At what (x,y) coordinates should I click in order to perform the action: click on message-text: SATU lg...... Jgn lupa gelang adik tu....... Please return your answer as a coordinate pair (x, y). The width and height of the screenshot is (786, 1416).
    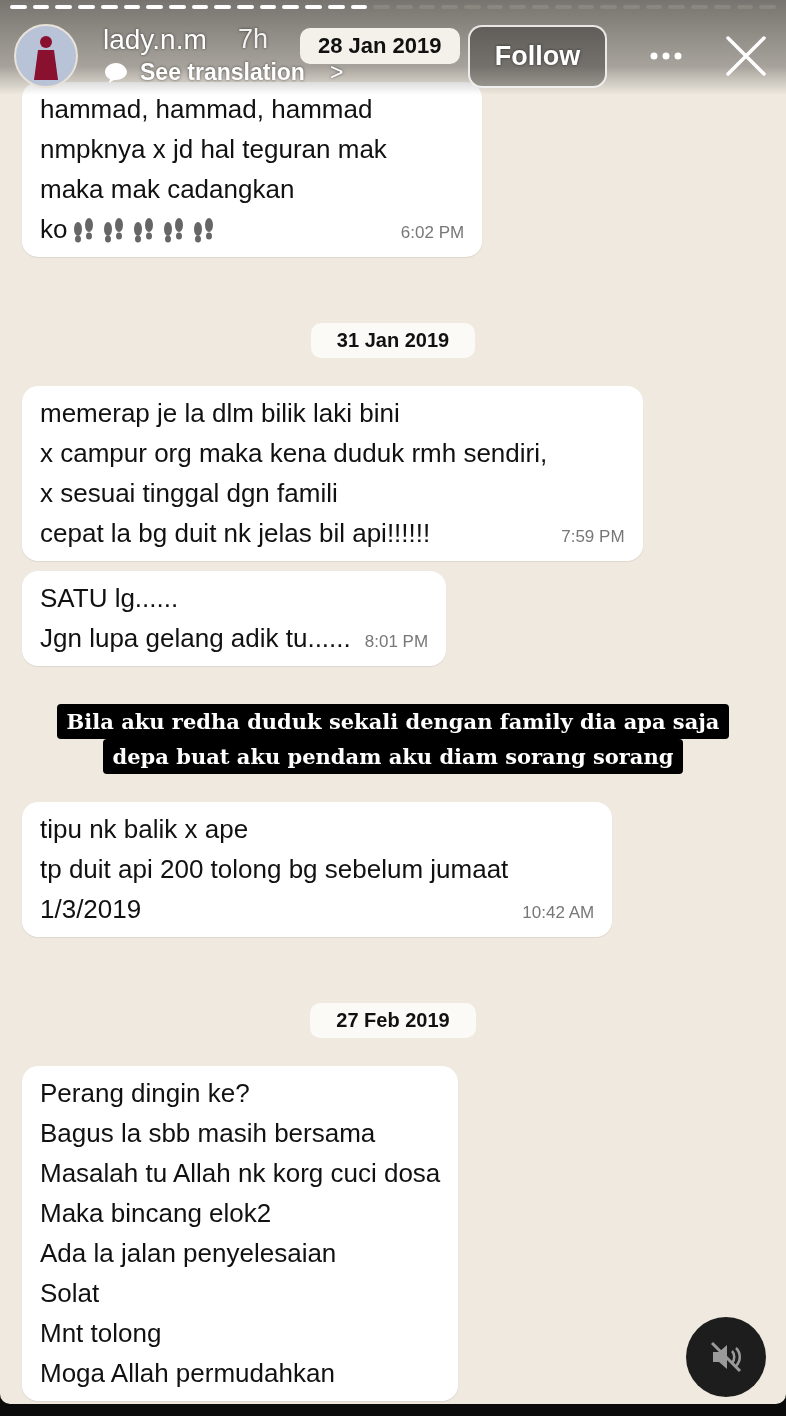
    Looking at the image, I should click on (195, 618).